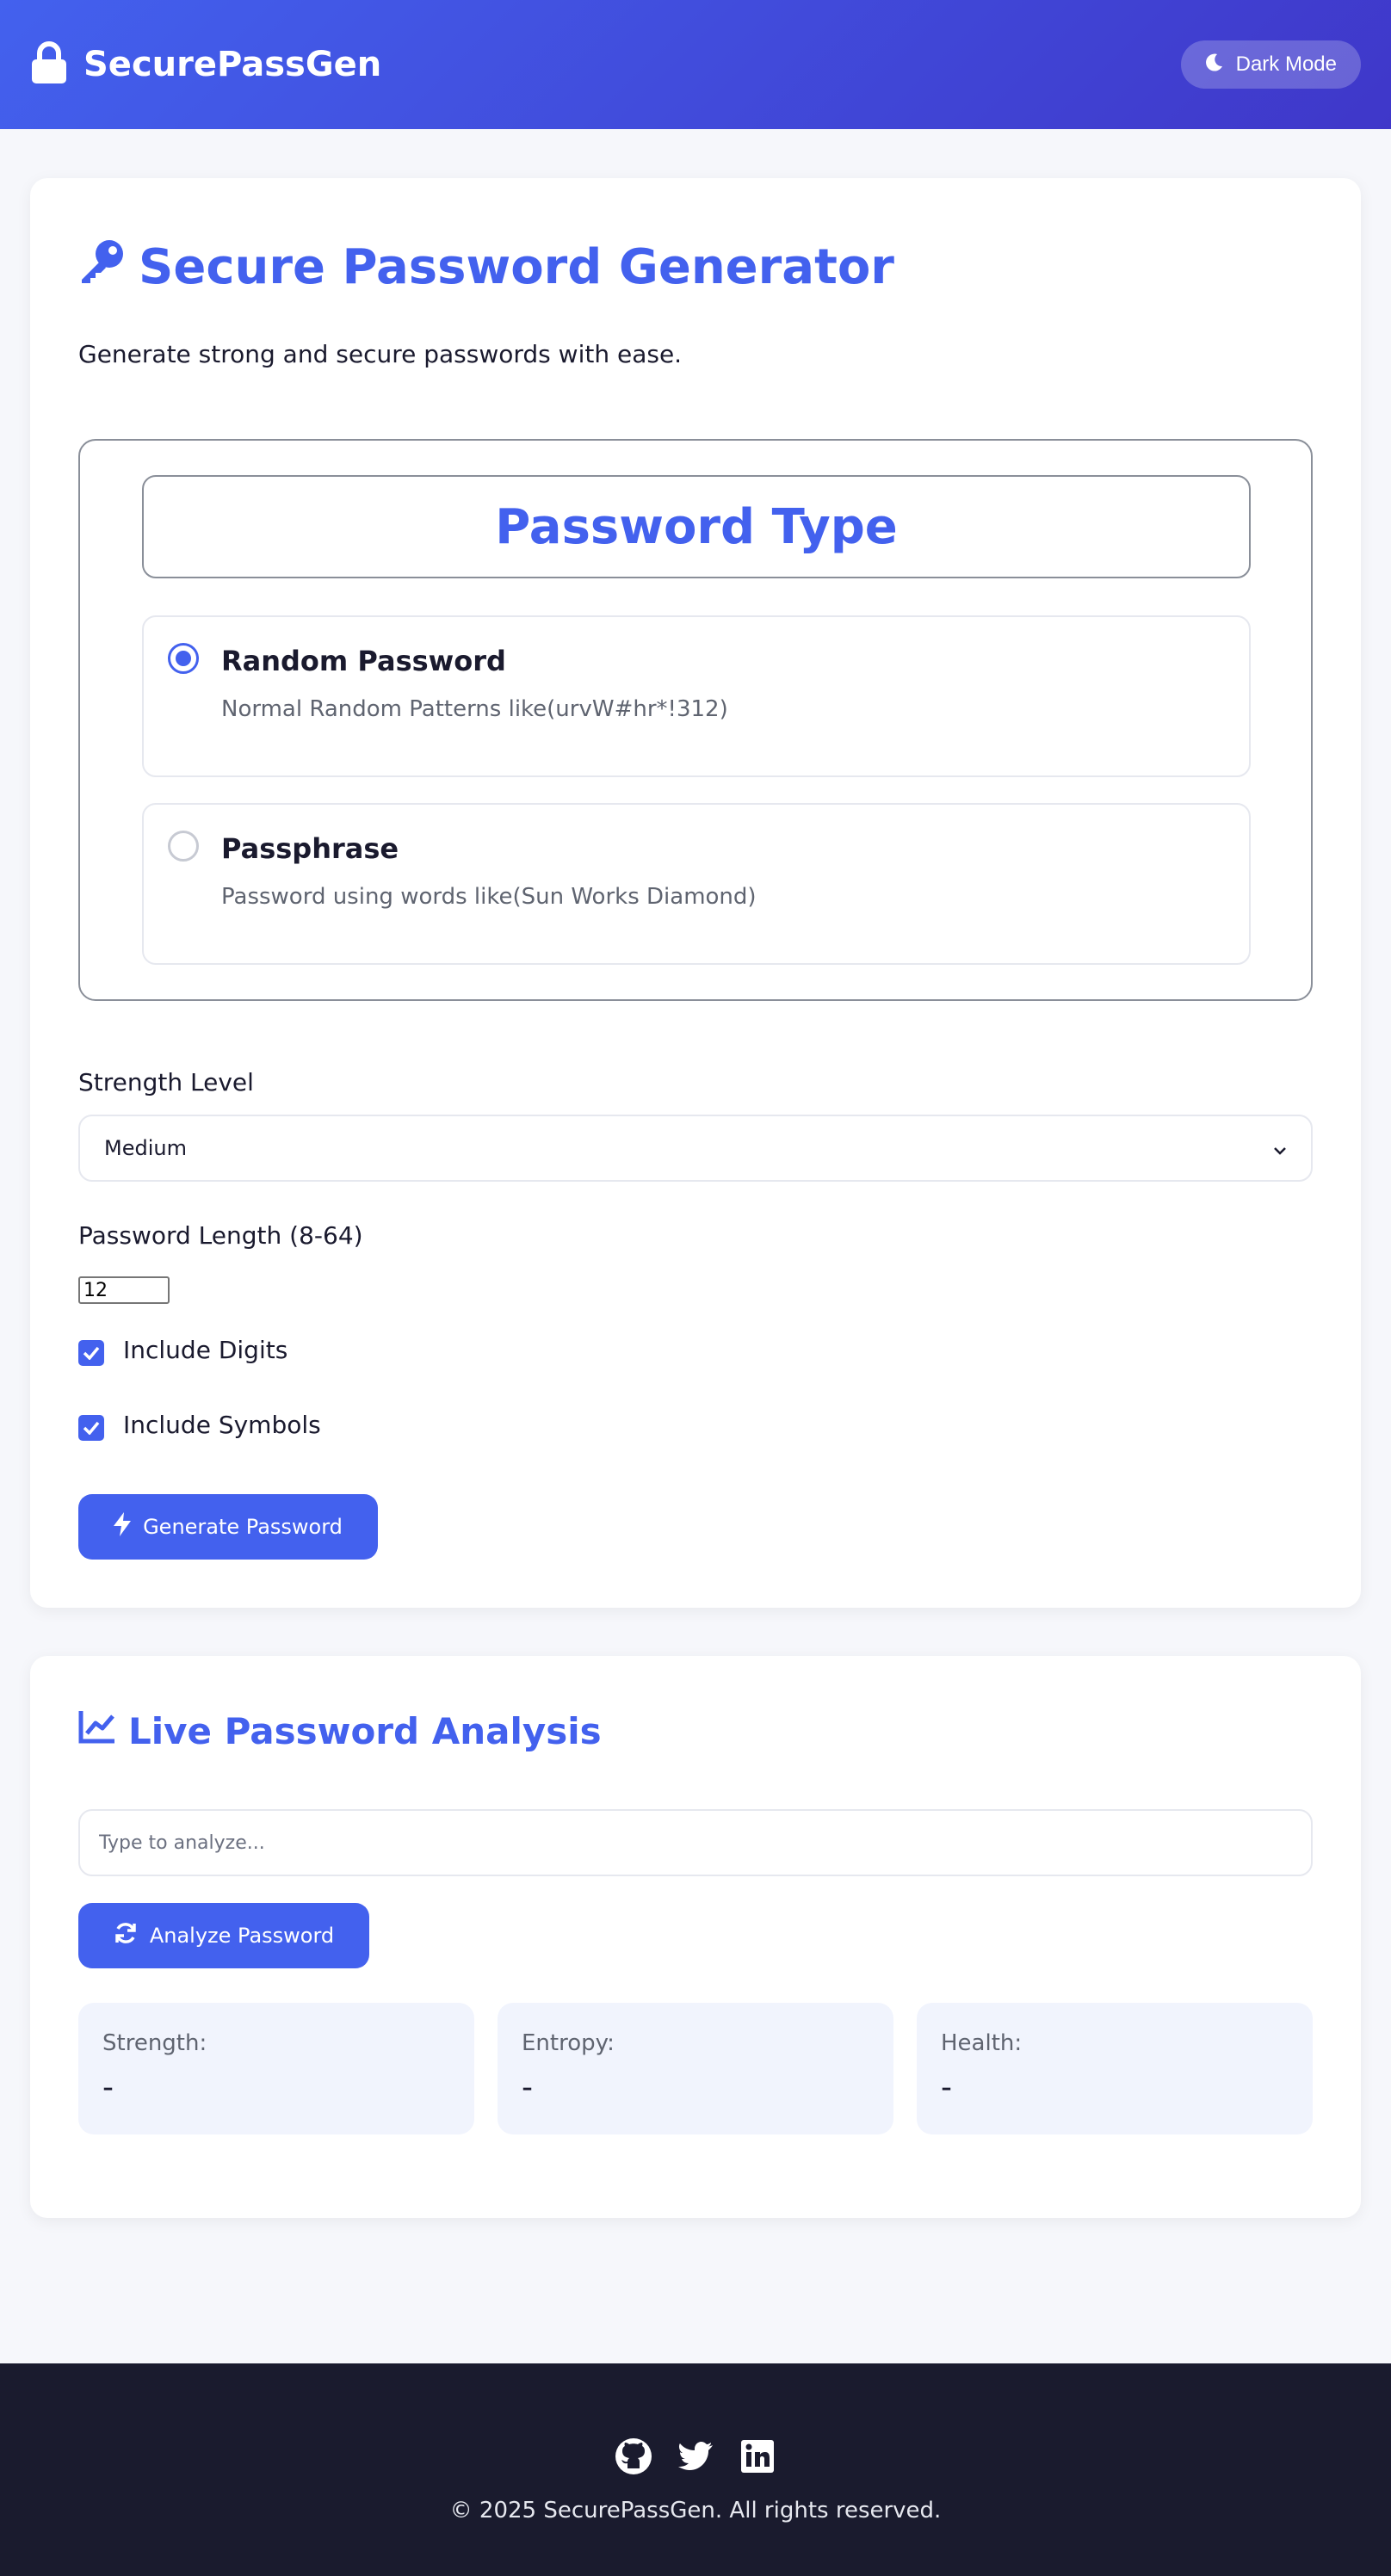  Describe the element at coordinates (982, 2043) in the screenshot. I see `metric-health-label: Health:` at that location.